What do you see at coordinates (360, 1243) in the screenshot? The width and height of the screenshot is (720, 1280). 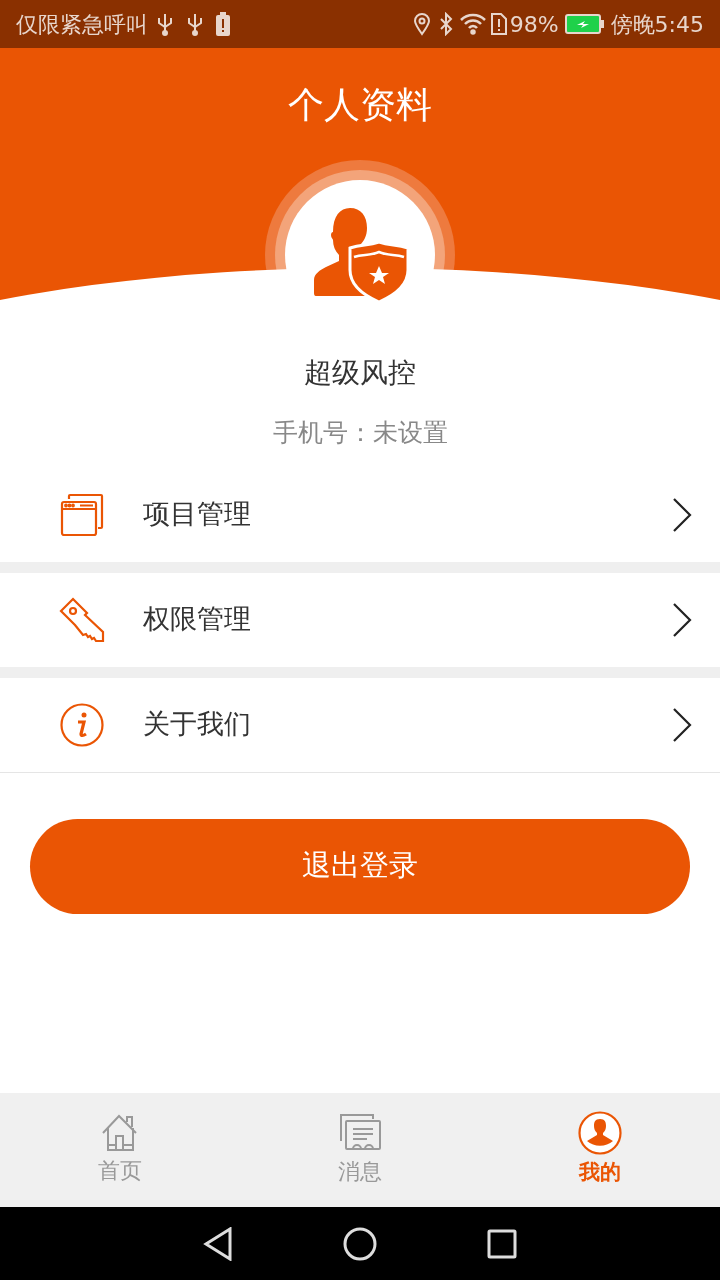 I see `home-icon` at bounding box center [360, 1243].